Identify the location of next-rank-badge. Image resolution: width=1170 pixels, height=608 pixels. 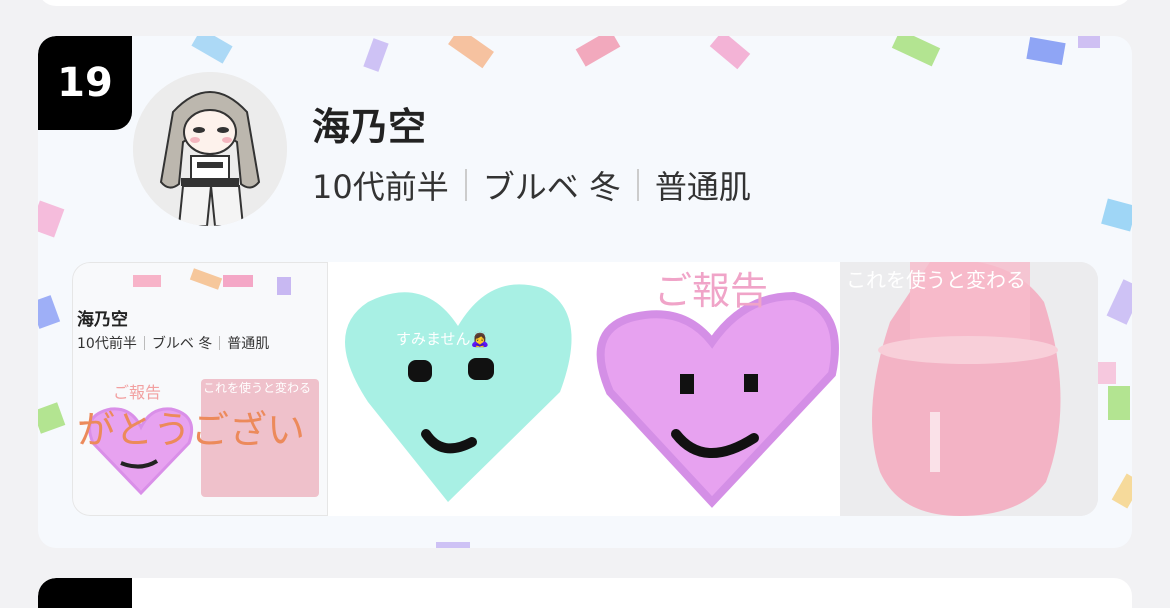
(85, 593).